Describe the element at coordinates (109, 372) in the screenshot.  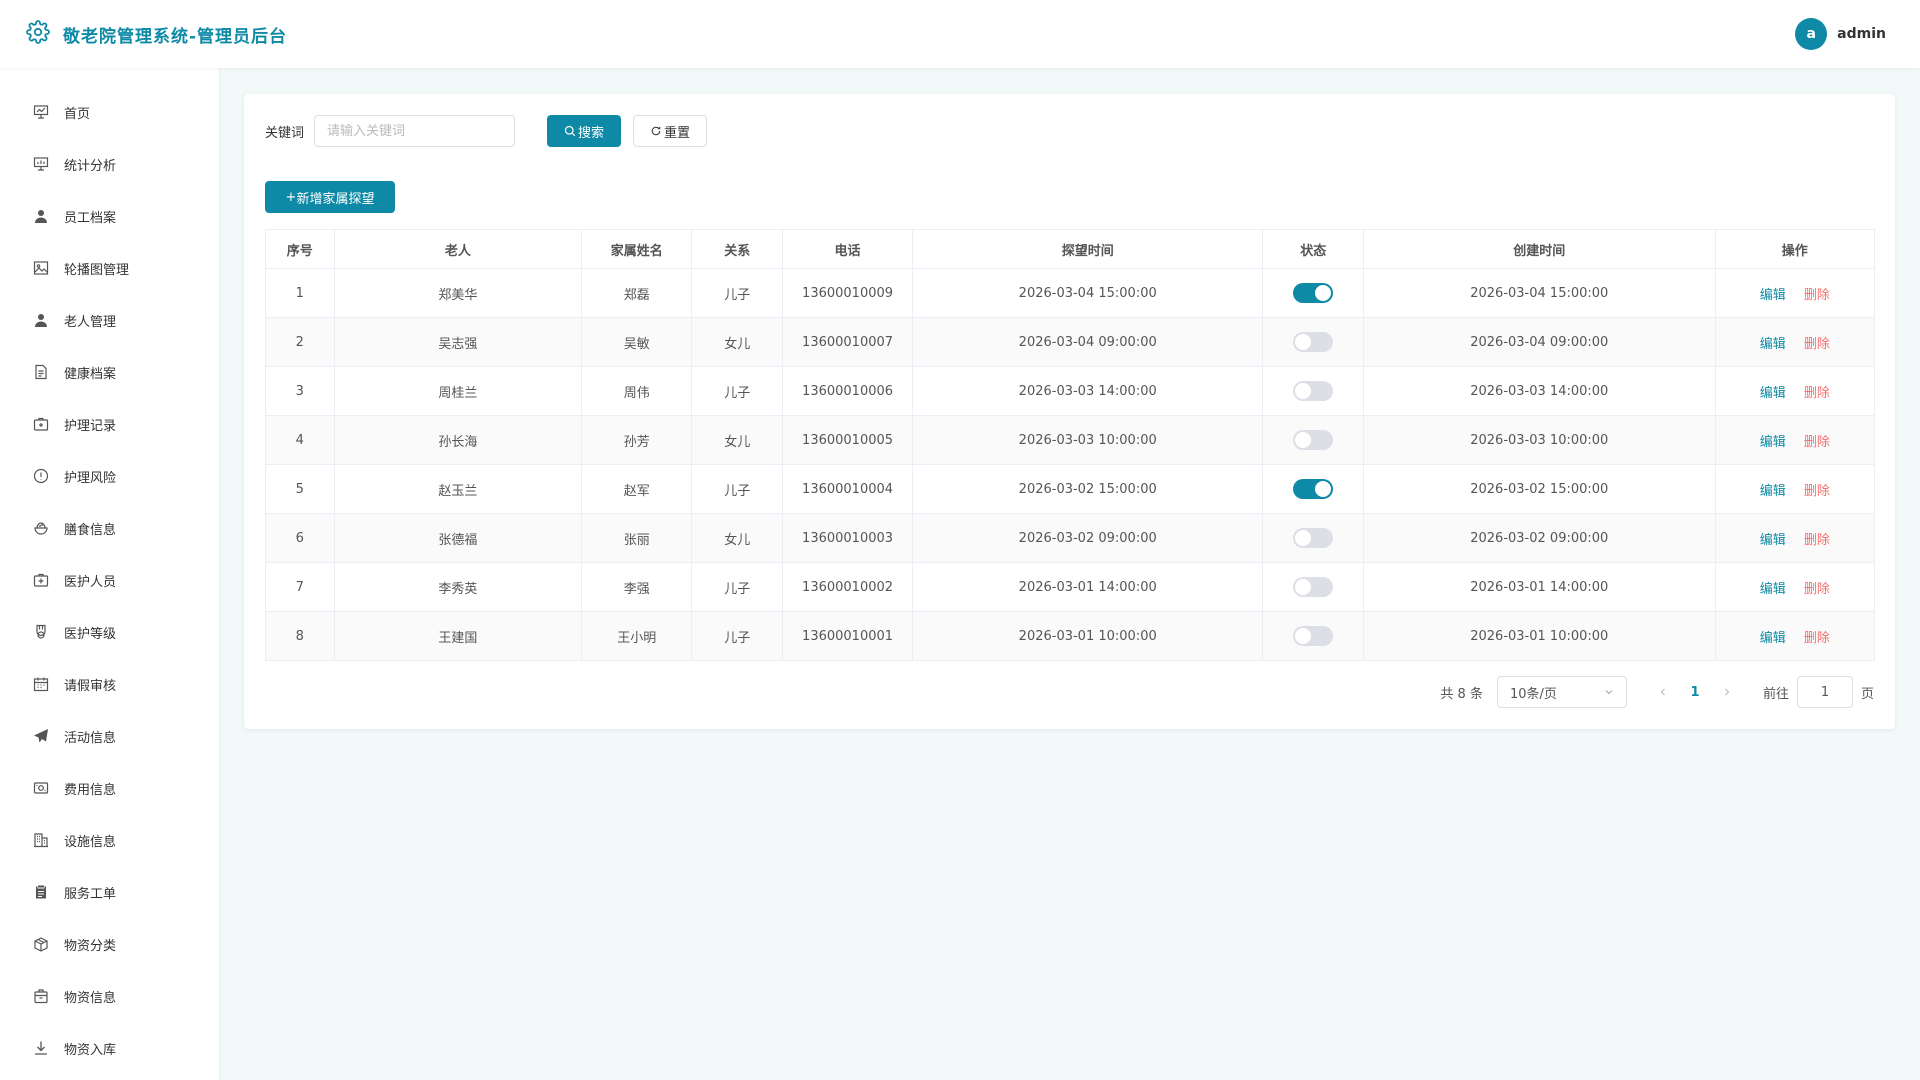
I see `sidebar-item-5: 健康档案` at that location.